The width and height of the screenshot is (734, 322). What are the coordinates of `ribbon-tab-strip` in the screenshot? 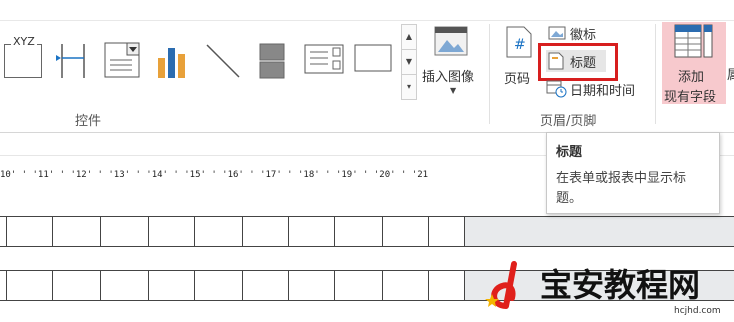 It's located at (367, 10).